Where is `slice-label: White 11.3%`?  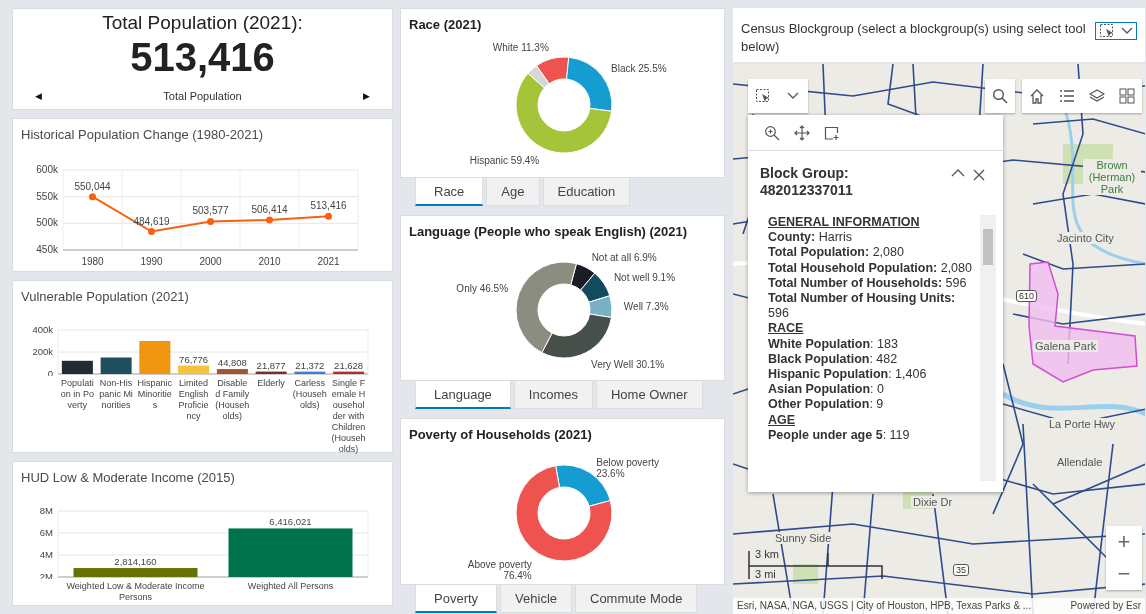 slice-label: White 11.3% is located at coordinates (520, 47).